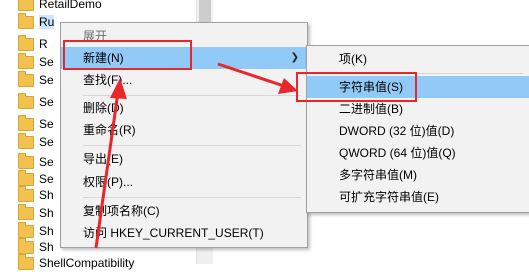 This screenshot has height=272, width=529. I want to click on annotation-arrow-right-head, so click(288, 86).